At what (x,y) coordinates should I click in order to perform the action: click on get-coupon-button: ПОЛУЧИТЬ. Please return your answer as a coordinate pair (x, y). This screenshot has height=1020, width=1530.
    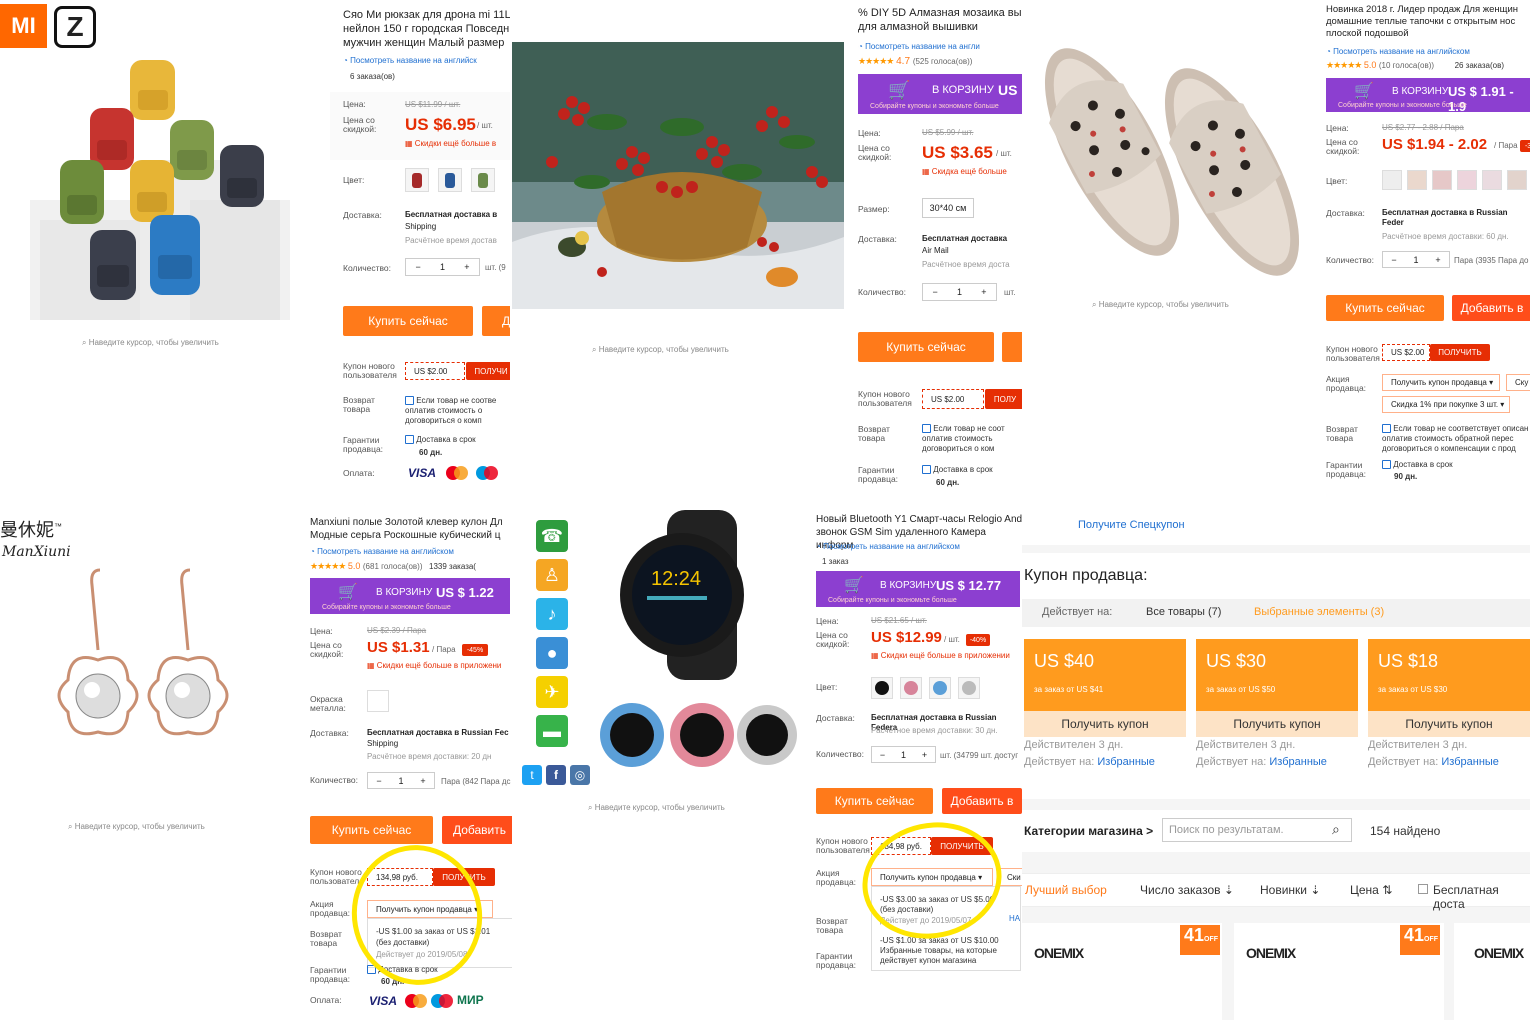
    Looking at the image, I should click on (1460, 352).